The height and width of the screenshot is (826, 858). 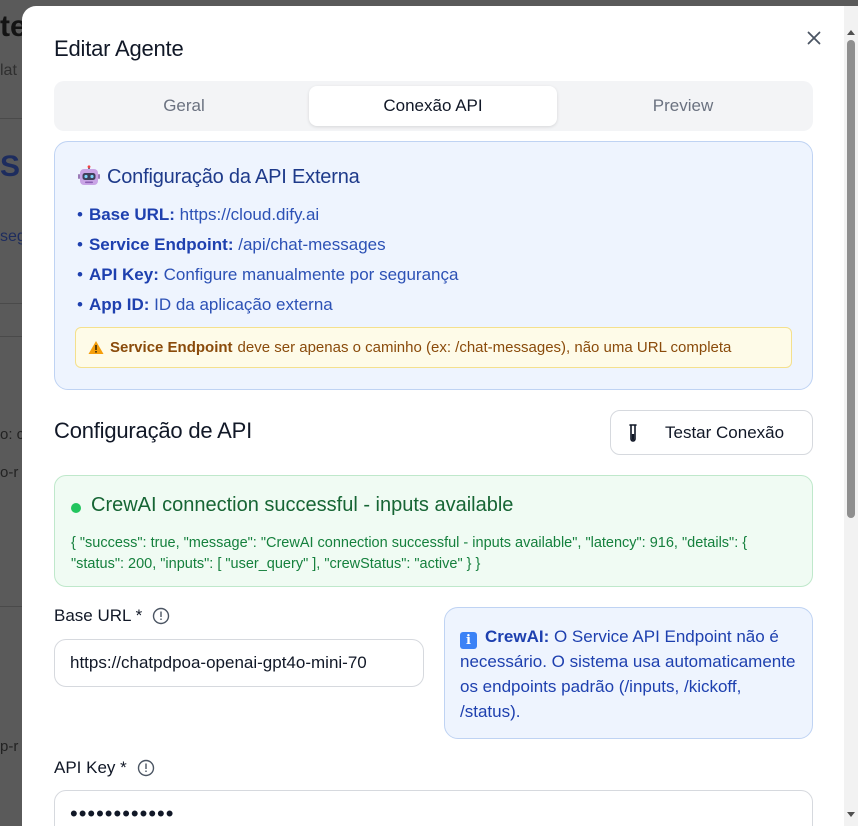 What do you see at coordinates (851, 32) in the screenshot?
I see `scroll-up-arrow-icon` at bounding box center [851, 32].